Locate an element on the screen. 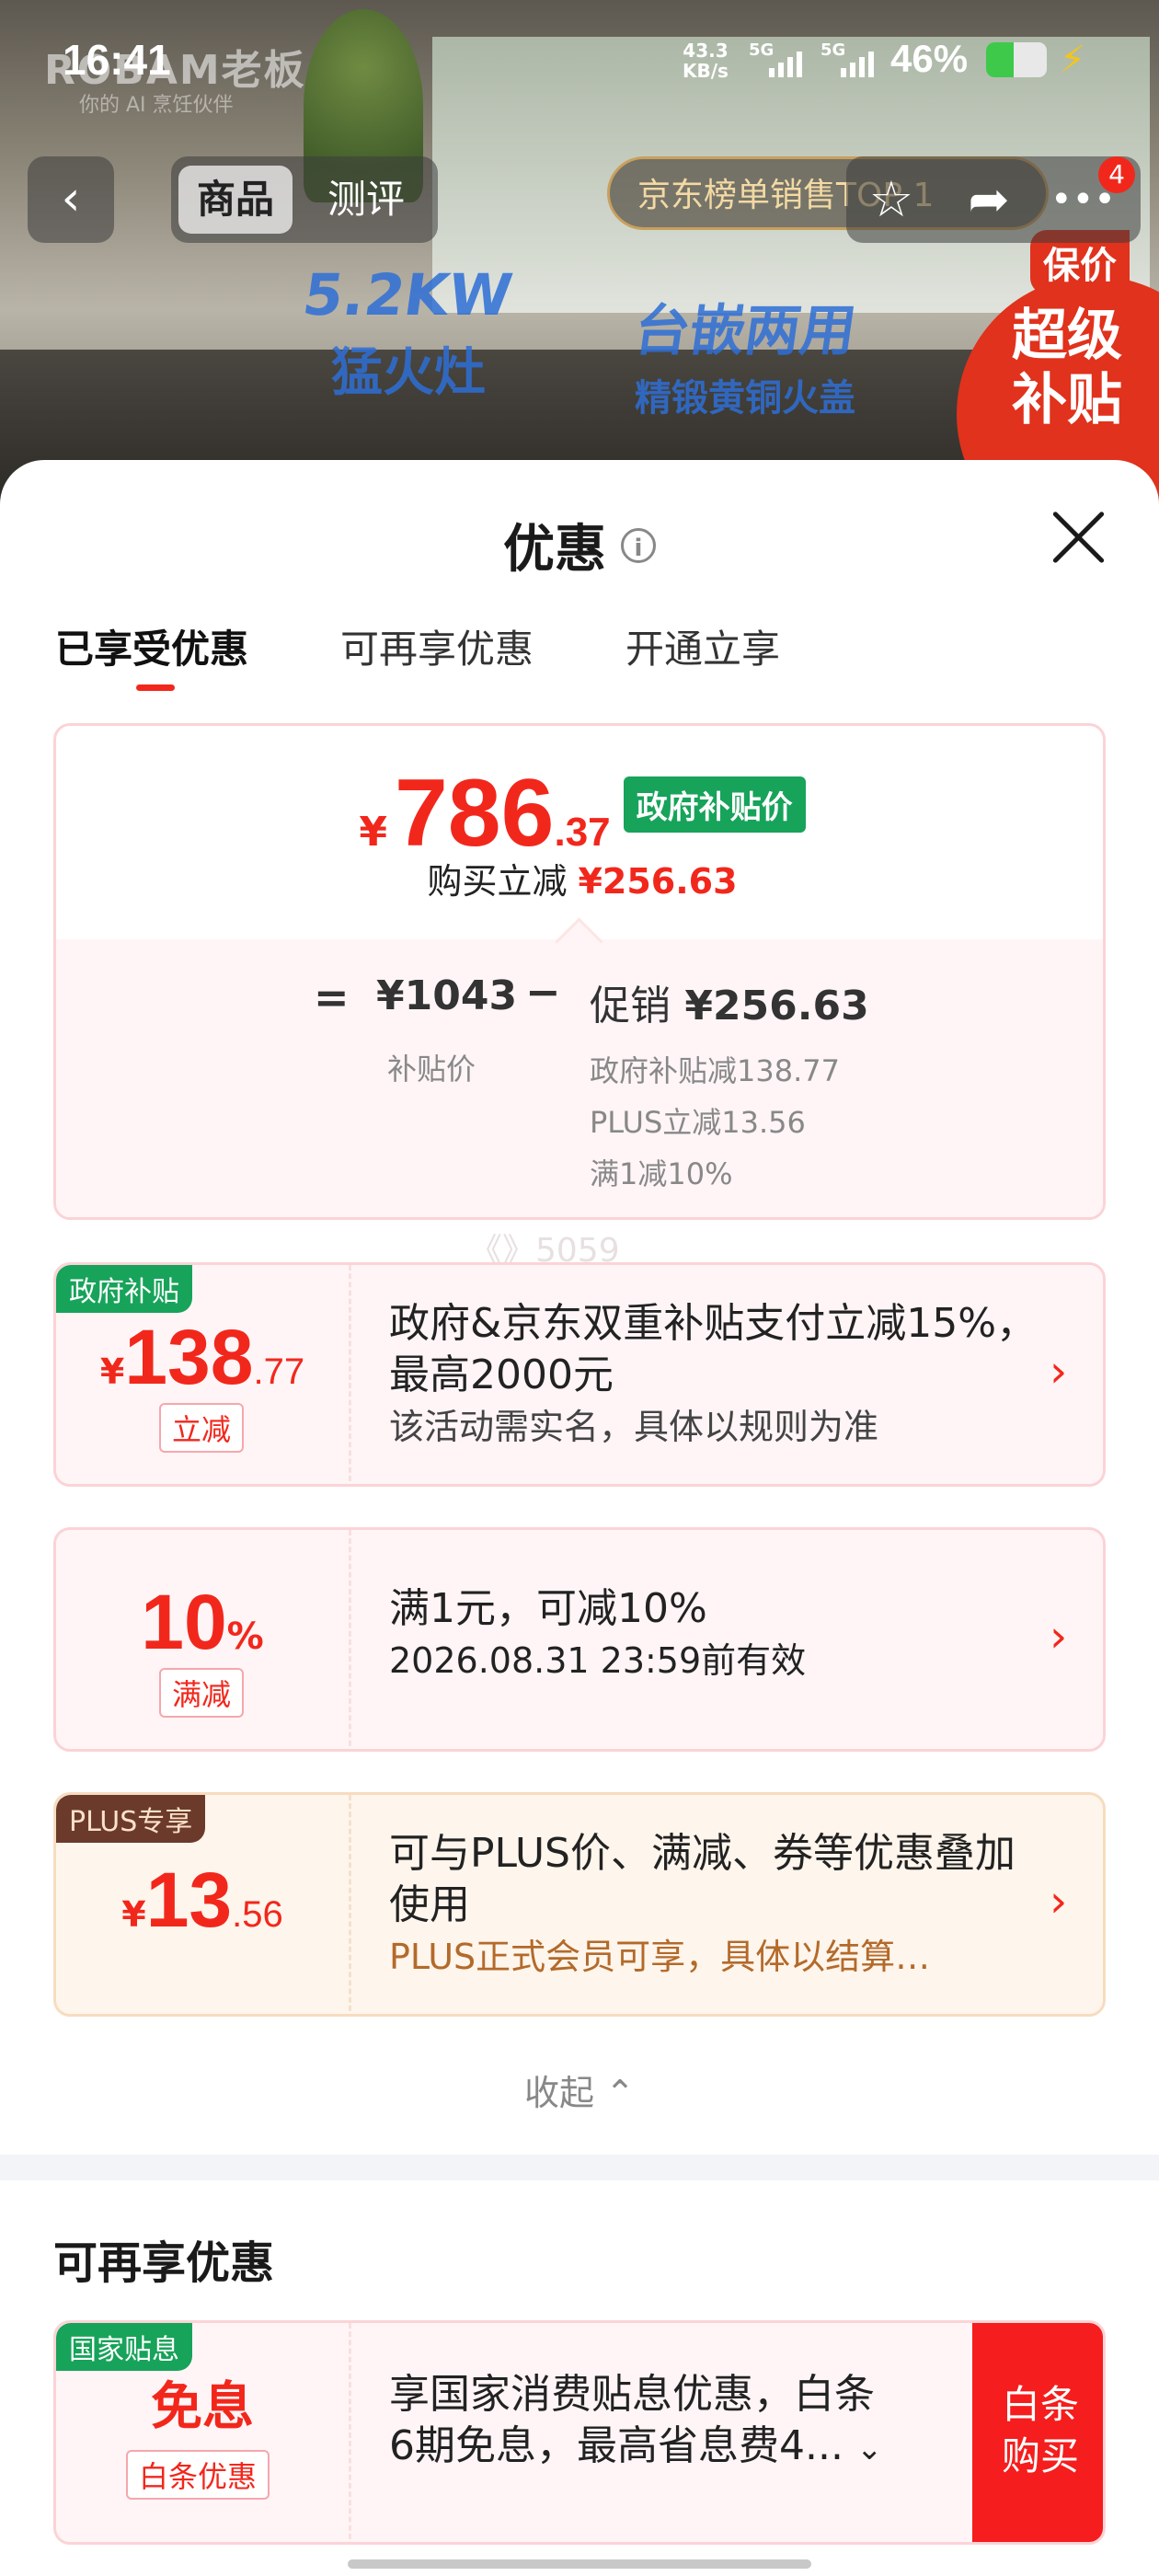  promotion-label: 促销 is located at coordinates (630, 1006).